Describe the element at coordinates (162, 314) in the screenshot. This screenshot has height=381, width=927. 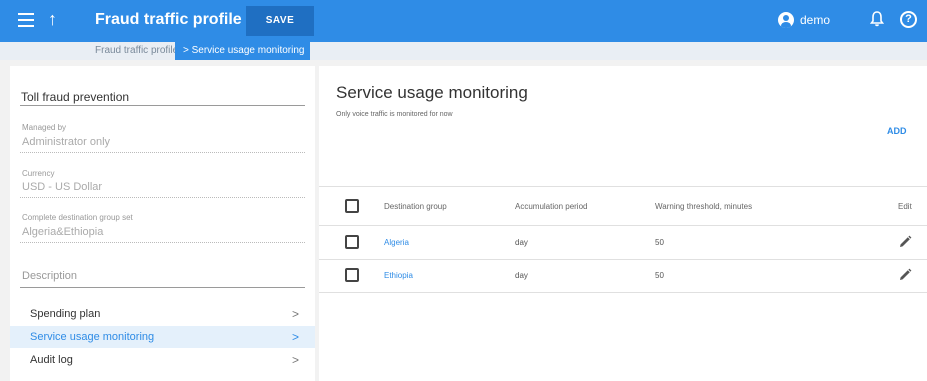
I see `nav-spending-plan: Spending plan >` at that location.